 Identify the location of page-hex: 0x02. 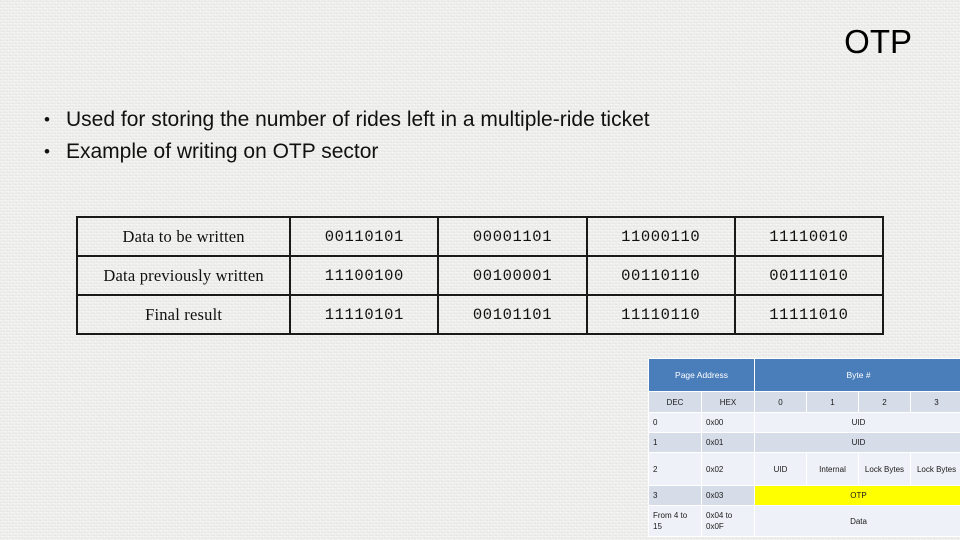
(728, 469).